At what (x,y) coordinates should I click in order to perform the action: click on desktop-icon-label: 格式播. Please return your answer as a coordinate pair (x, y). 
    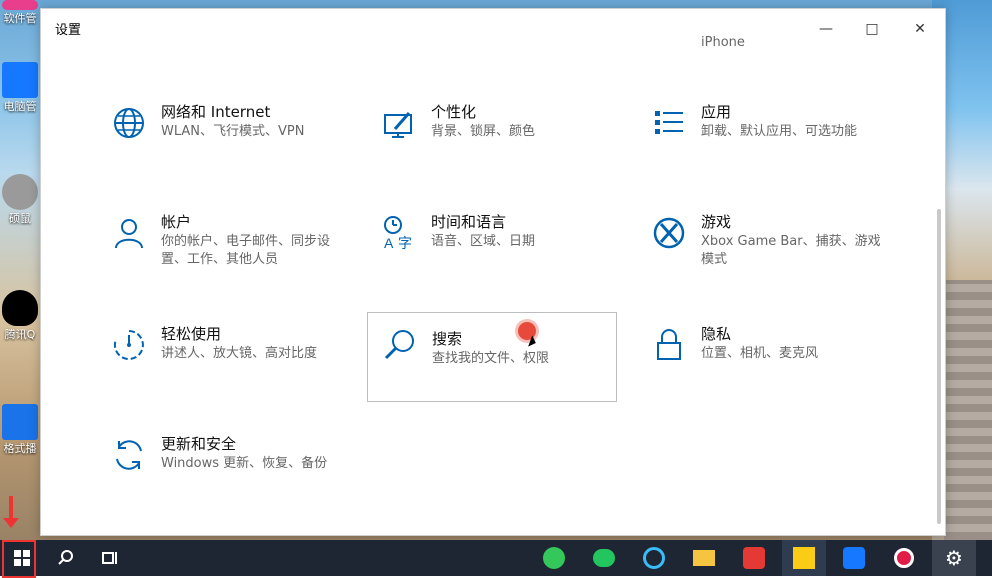
    Looking at the image, I should click on (20, 448).